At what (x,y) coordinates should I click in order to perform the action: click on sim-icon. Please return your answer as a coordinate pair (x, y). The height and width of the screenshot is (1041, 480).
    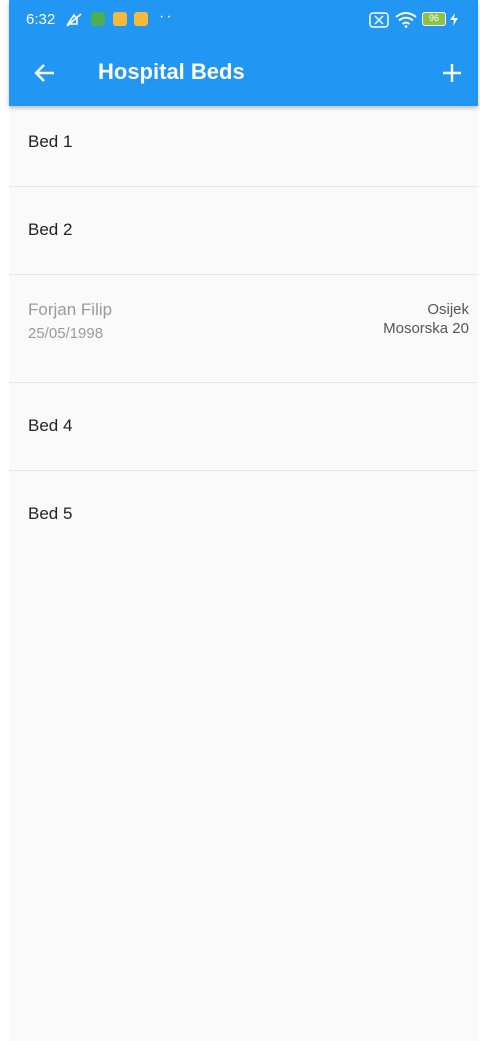
    Looking at the image, I should click on (379, 20).